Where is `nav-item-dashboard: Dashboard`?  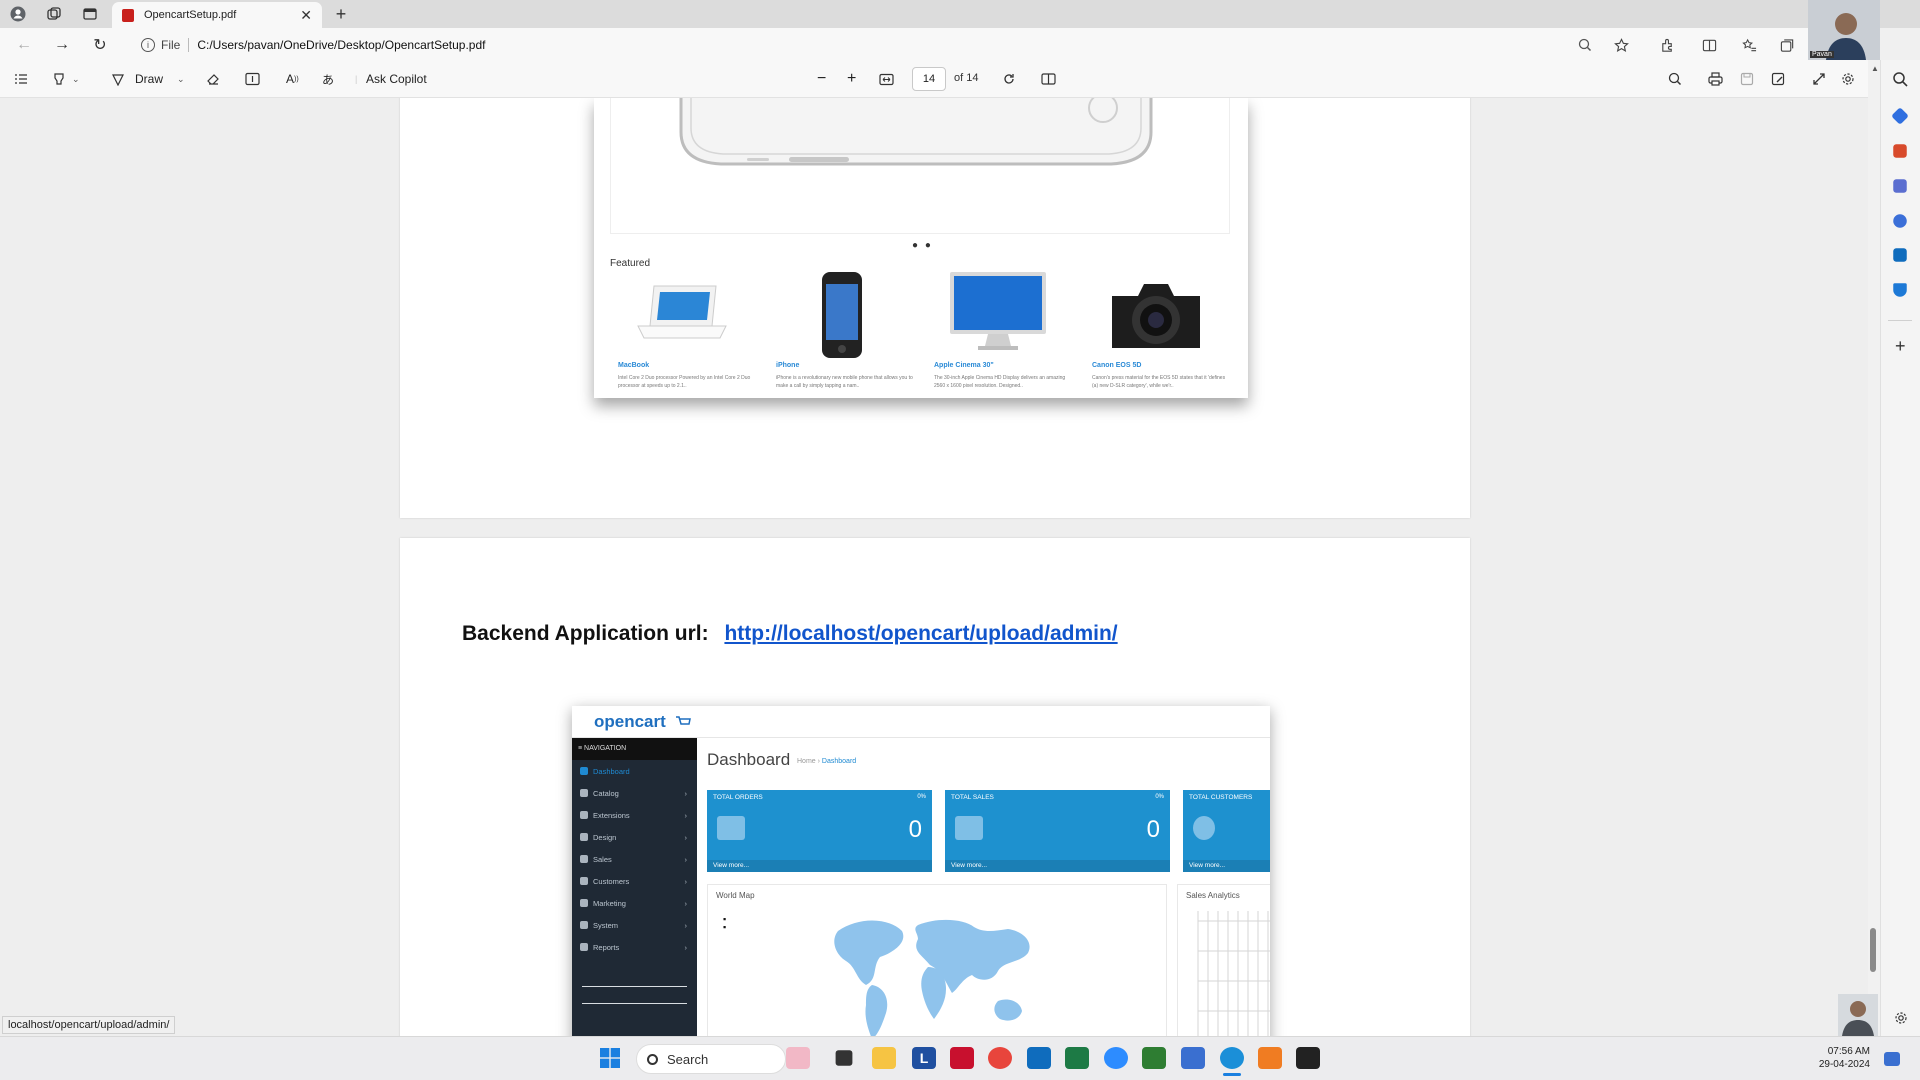 nav-item-dashboard: Dashboard is located at coordinates (634, 771).